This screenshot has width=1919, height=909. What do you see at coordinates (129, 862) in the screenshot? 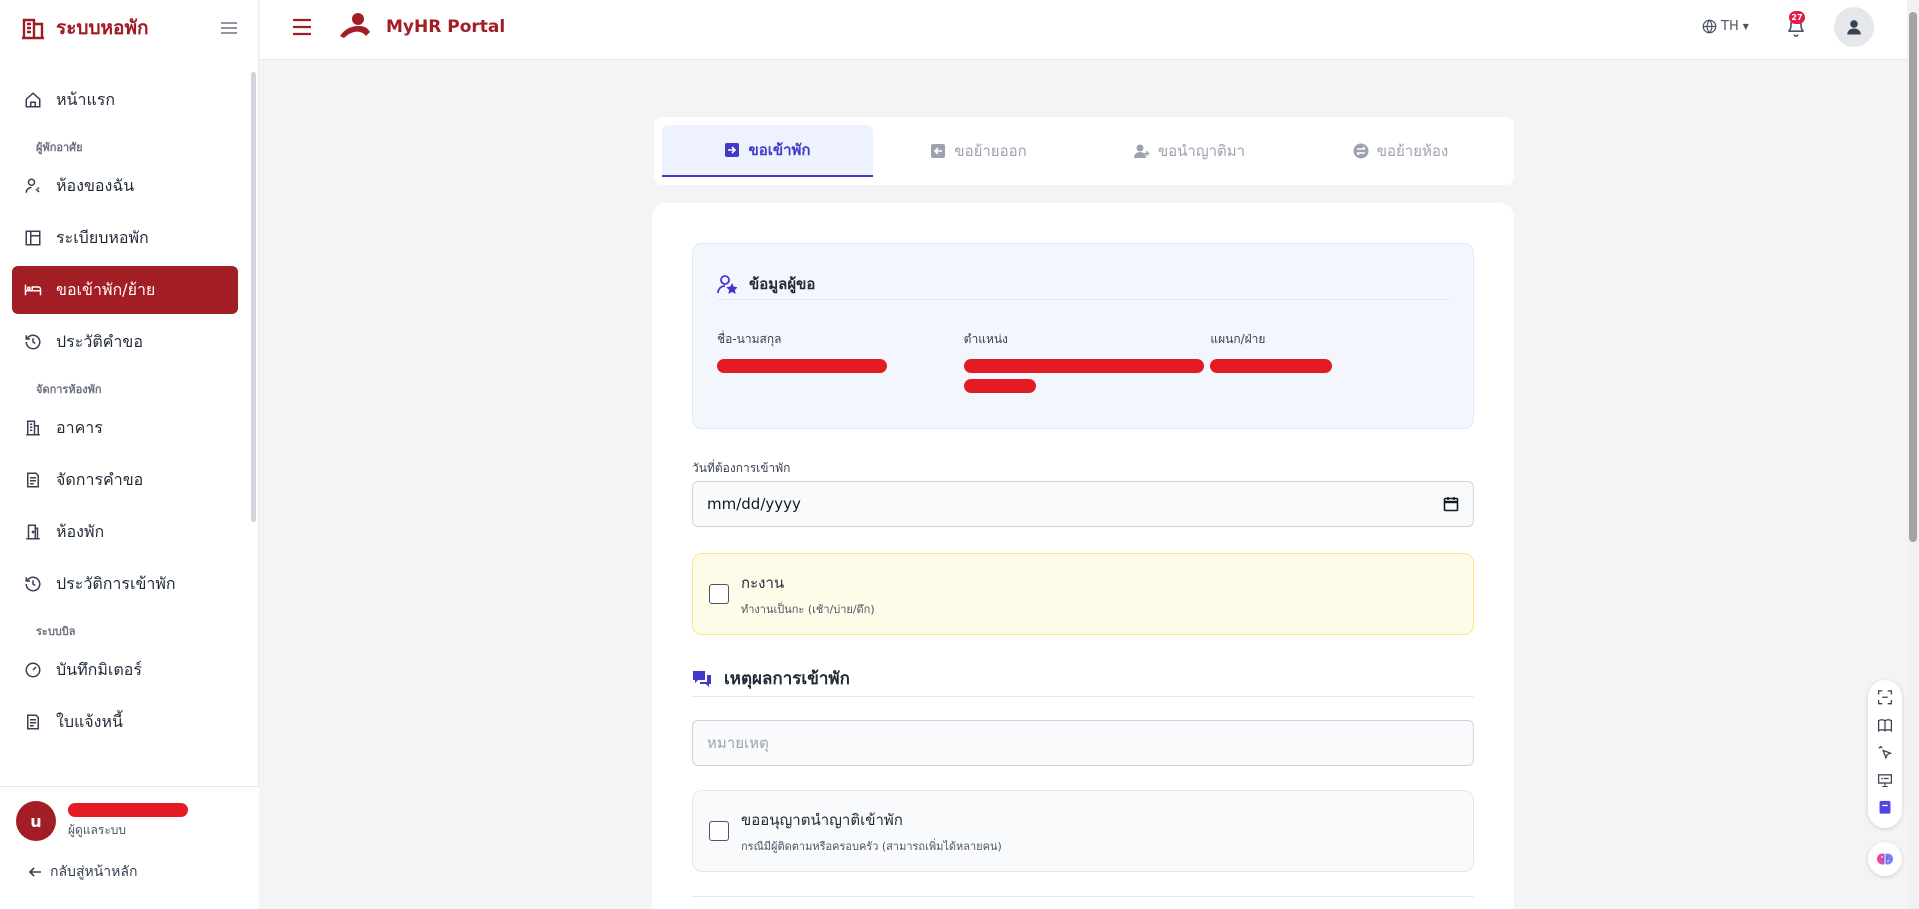
I see `back-to-home-link: กลับสู่หน้าหลัก` at bounding box center [129, 862].